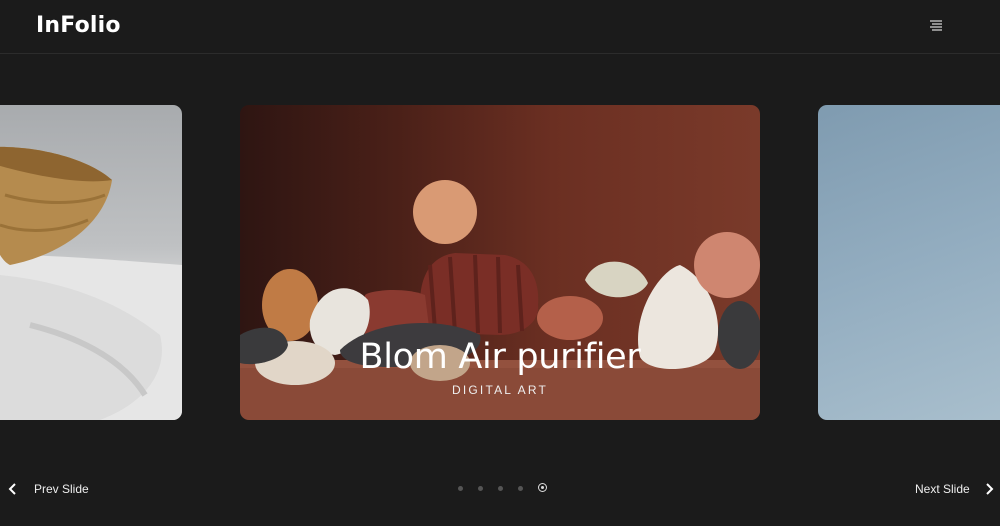 The width and height of the screenshot is (1000, 526). What do you see at coordinates (91, 283) in the screenshot?
I see `slide-previous-image` at bounding box center [91, 283].